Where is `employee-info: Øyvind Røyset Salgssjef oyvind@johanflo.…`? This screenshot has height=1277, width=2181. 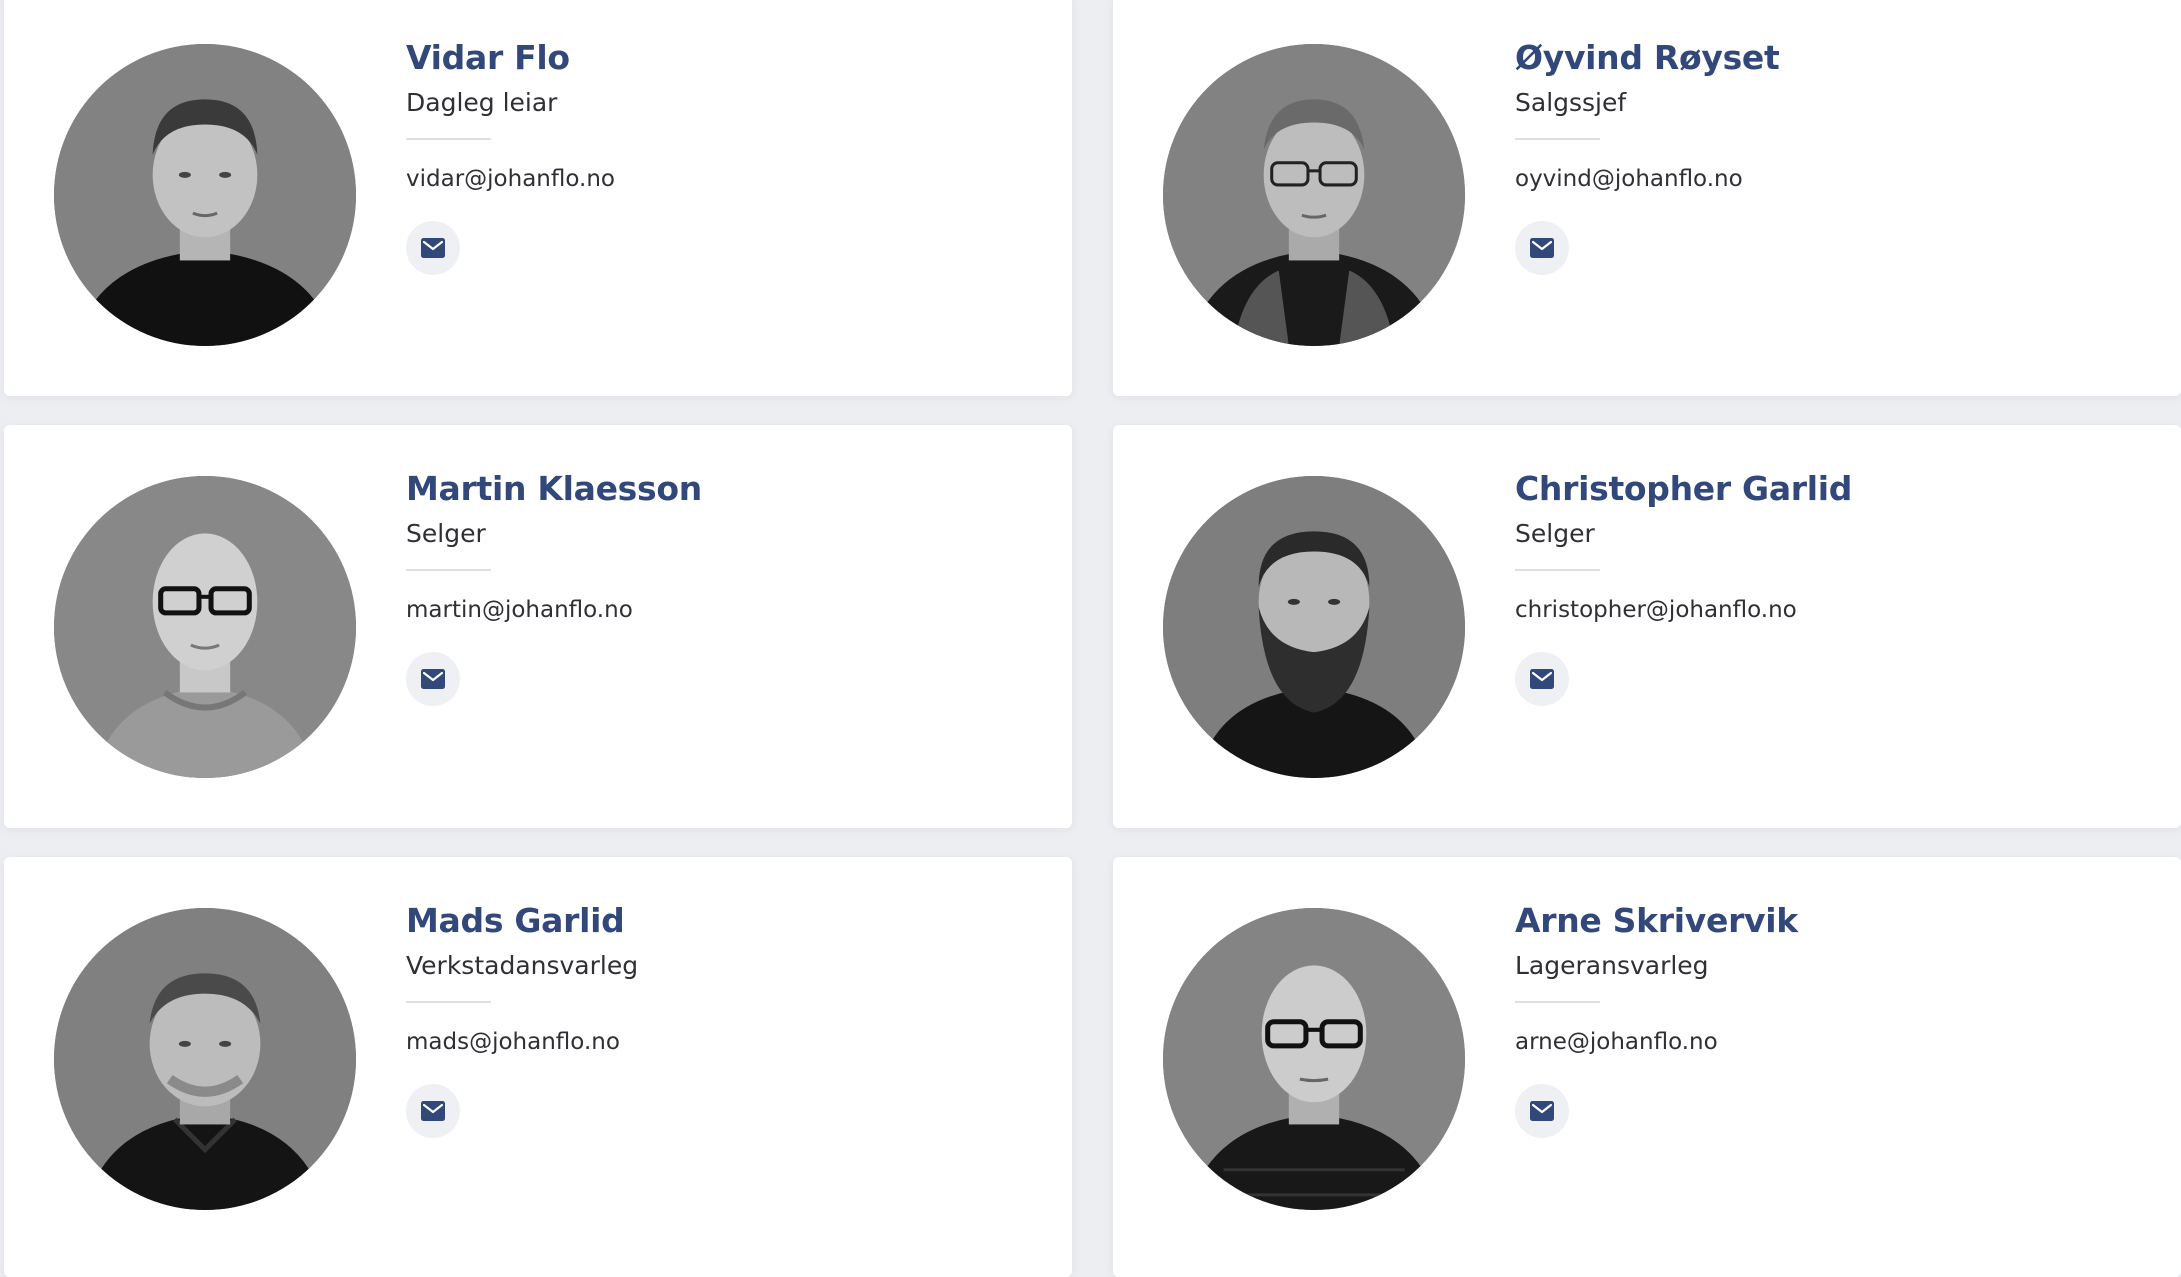
employee-info: Øyvind Røyset Salgssjef oyvind@johanflo.… is located at coordinates (1825, 153).